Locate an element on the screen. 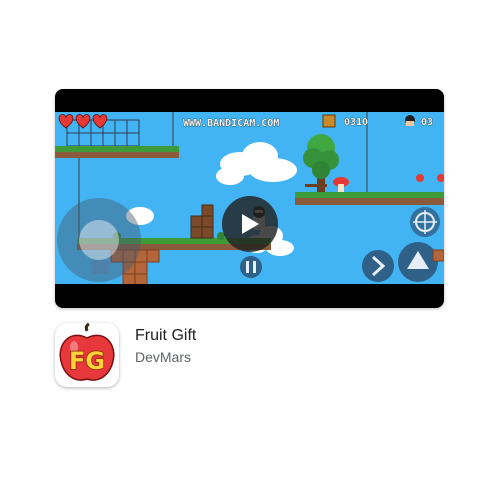  mushroom-graphic is located at coordinates (341, 184).